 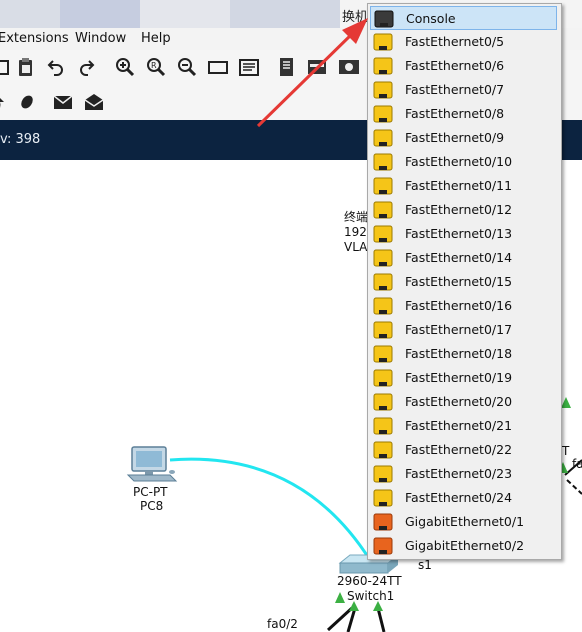 I want to click on port-menu-item: FastEthernet0/11, so click(x=463, y=186).